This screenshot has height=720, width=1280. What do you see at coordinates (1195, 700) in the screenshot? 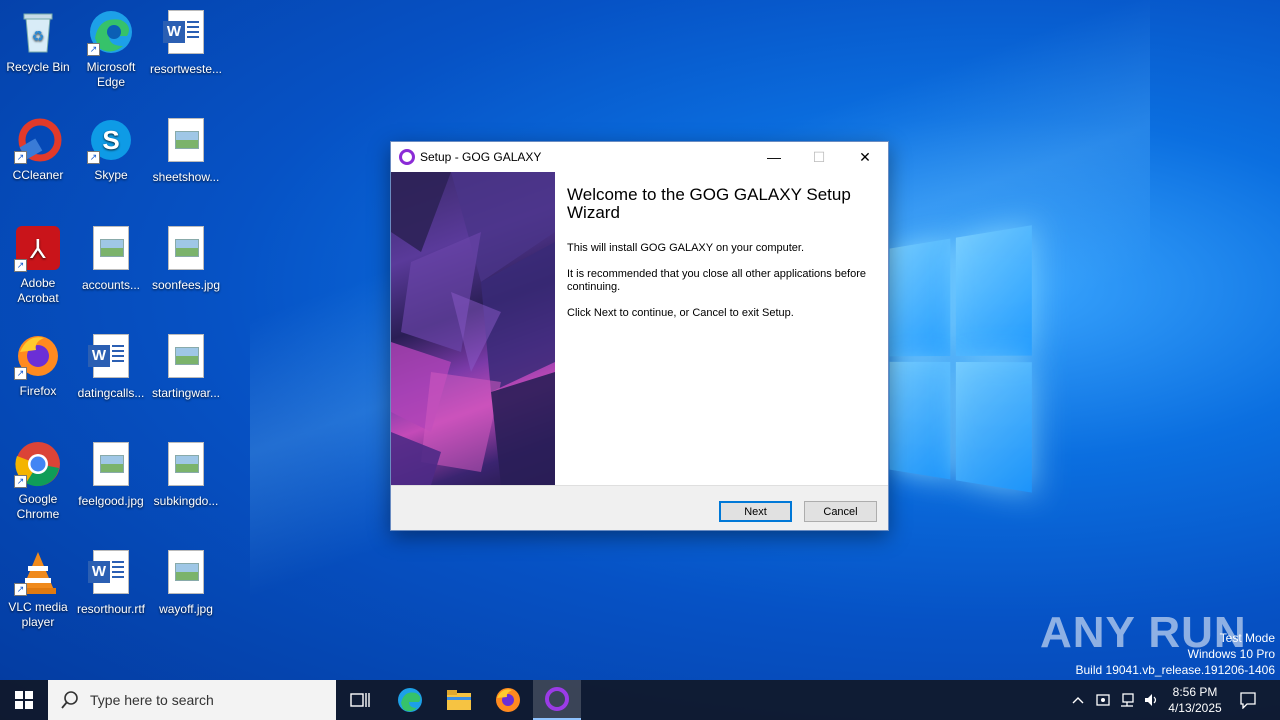
I see `clock-button: 8:56 PM 4/13/2025` at bounding box center [1195, 700].